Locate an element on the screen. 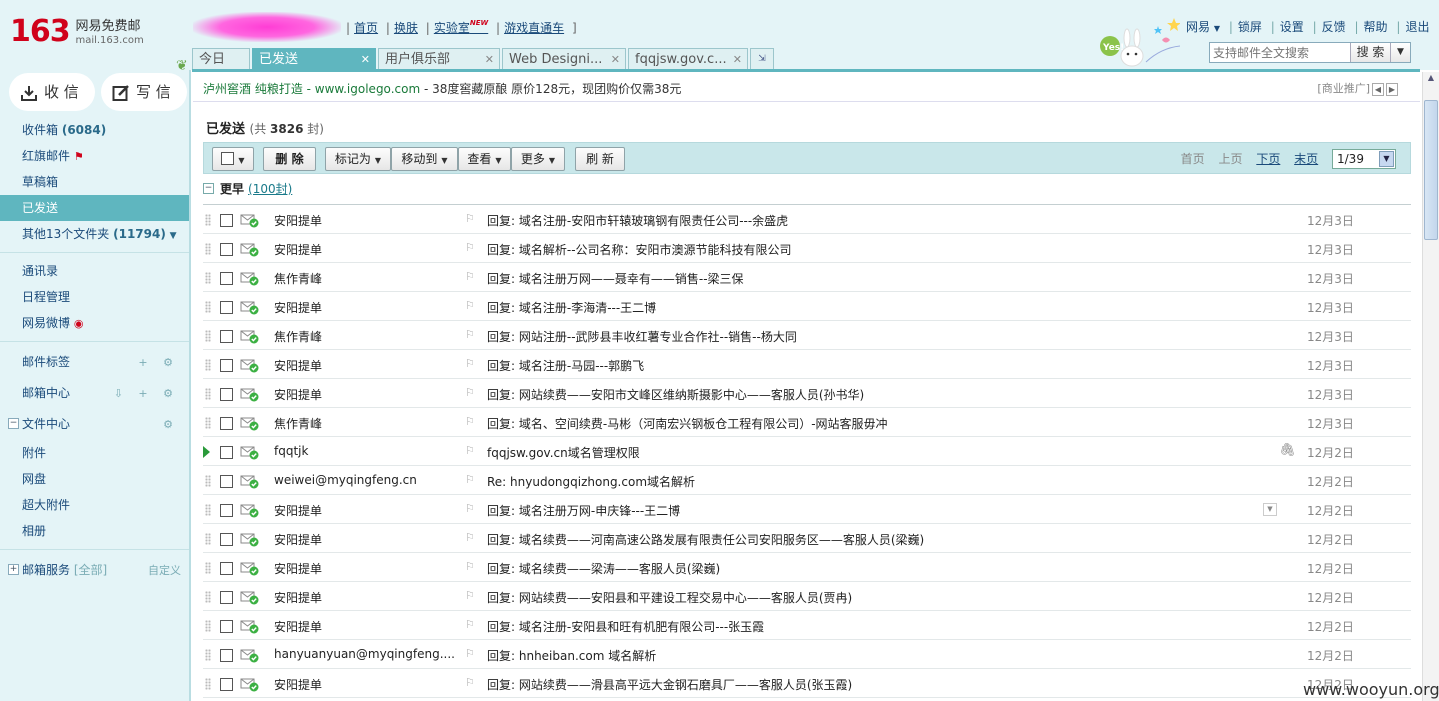  scroll-thumb is located at coordinates (1431, 170).